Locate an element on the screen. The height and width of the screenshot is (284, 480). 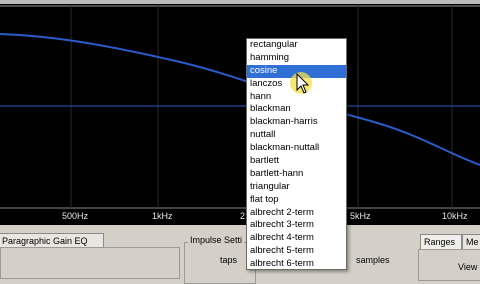
dropdown-option-blackman: blackman is located at coordinates (296, 109).